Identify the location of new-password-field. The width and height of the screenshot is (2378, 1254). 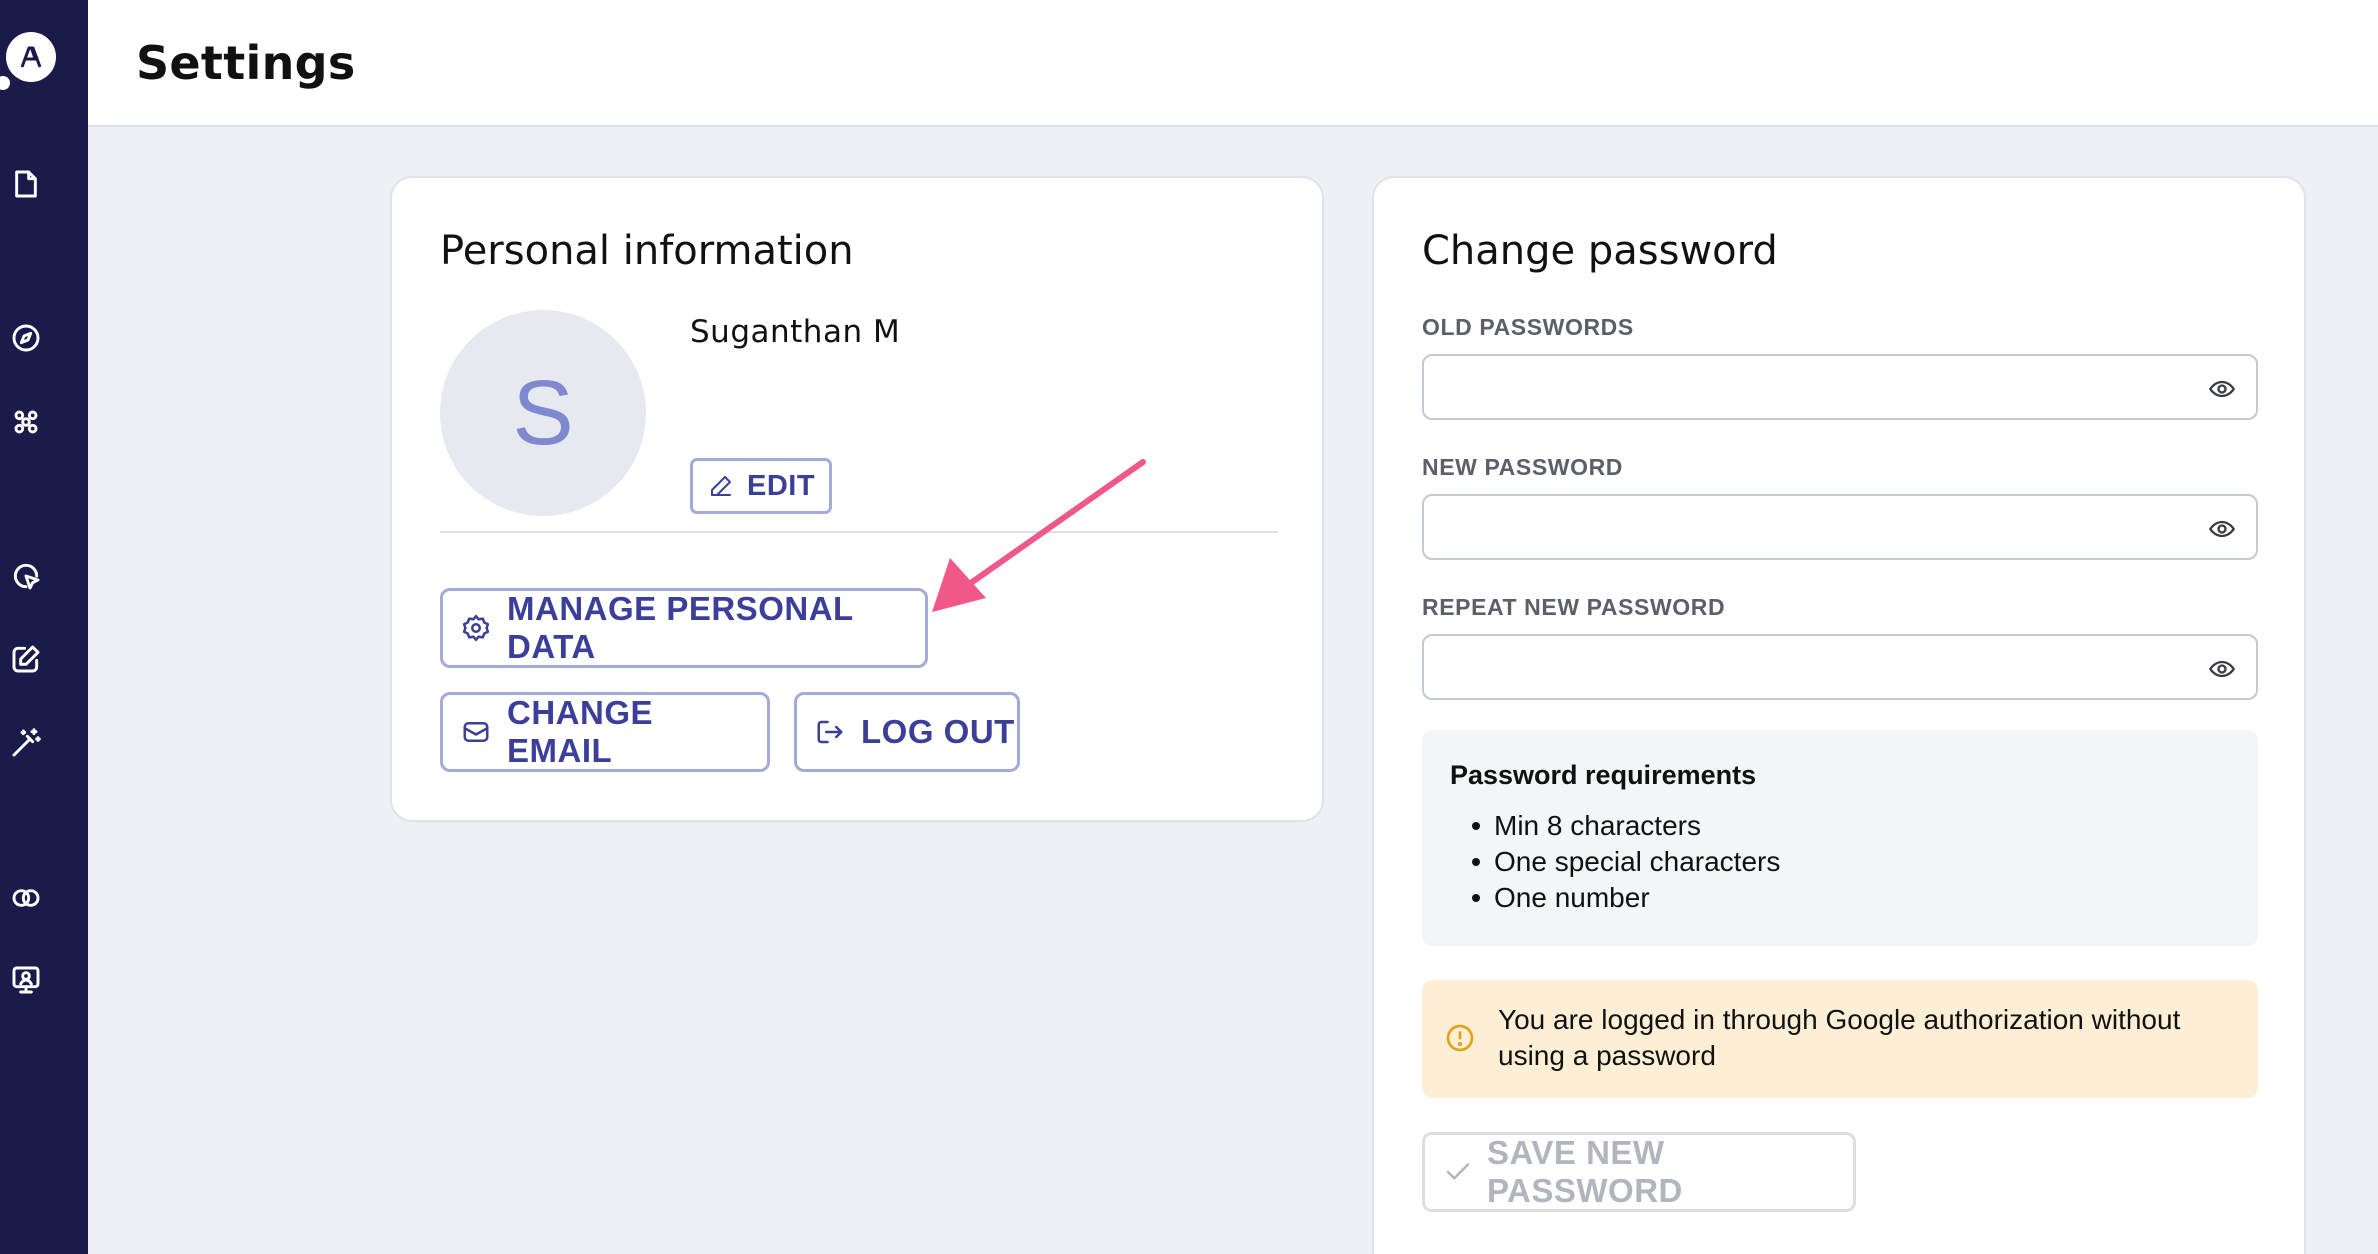
(1840, 527).